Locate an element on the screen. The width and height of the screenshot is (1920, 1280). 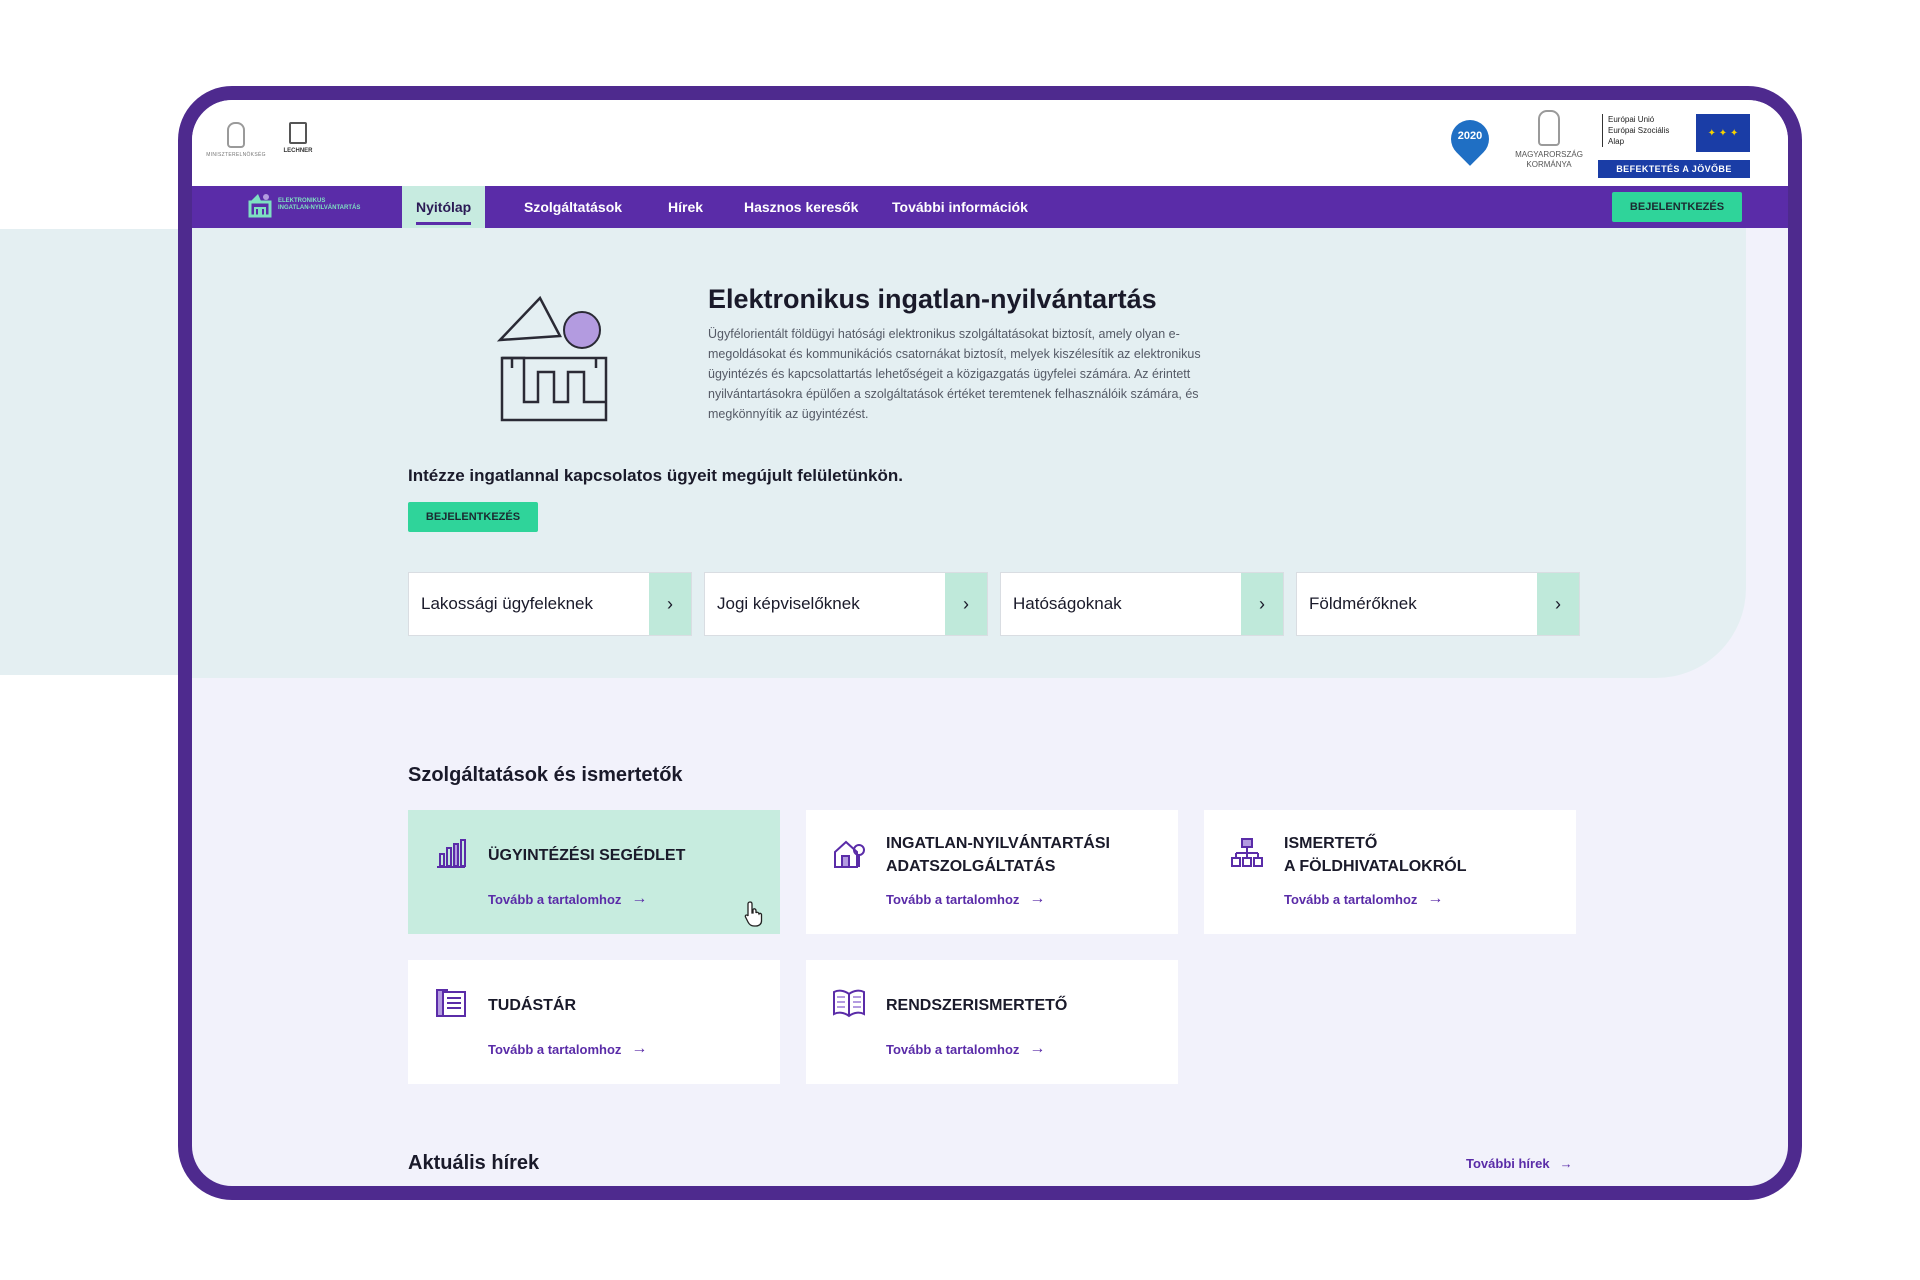
services-section-title: Szolgáltatások és ismertetők is located at coordinates (545, 775).